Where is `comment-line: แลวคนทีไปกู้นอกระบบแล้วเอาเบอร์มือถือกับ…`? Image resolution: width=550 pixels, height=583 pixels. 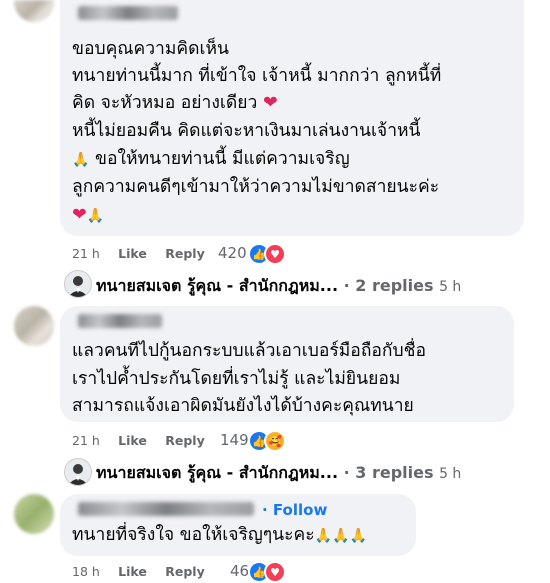 comment-line: แลวคนทีไปกู้นอกระบบแล้วเอาเบอร์มือถือกับ… is located at coordinates (249, 351).